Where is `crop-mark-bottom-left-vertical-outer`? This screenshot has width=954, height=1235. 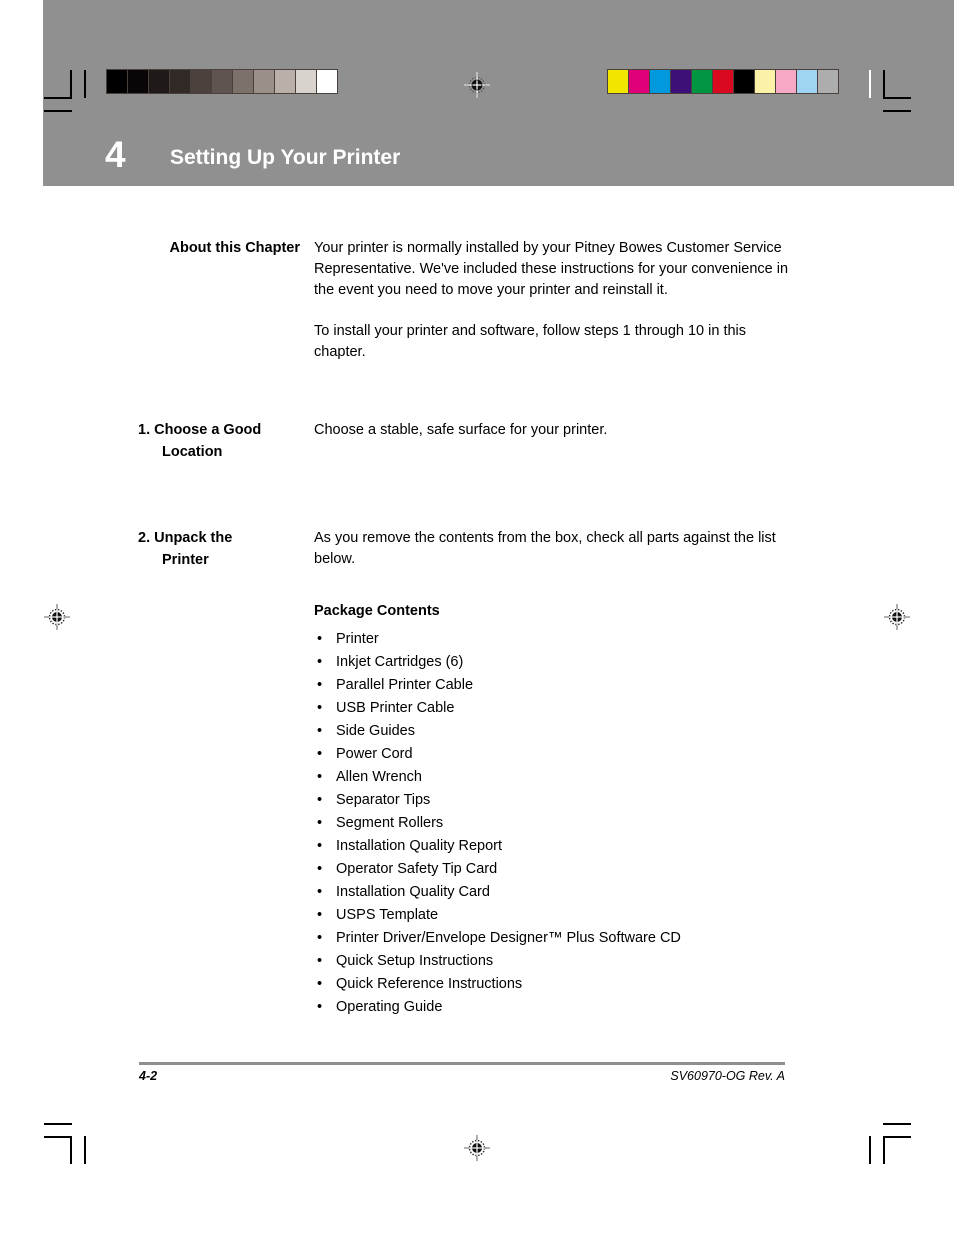 crop-mark-bottom-left-vertical-outer is located at coordinates (85, 1150).